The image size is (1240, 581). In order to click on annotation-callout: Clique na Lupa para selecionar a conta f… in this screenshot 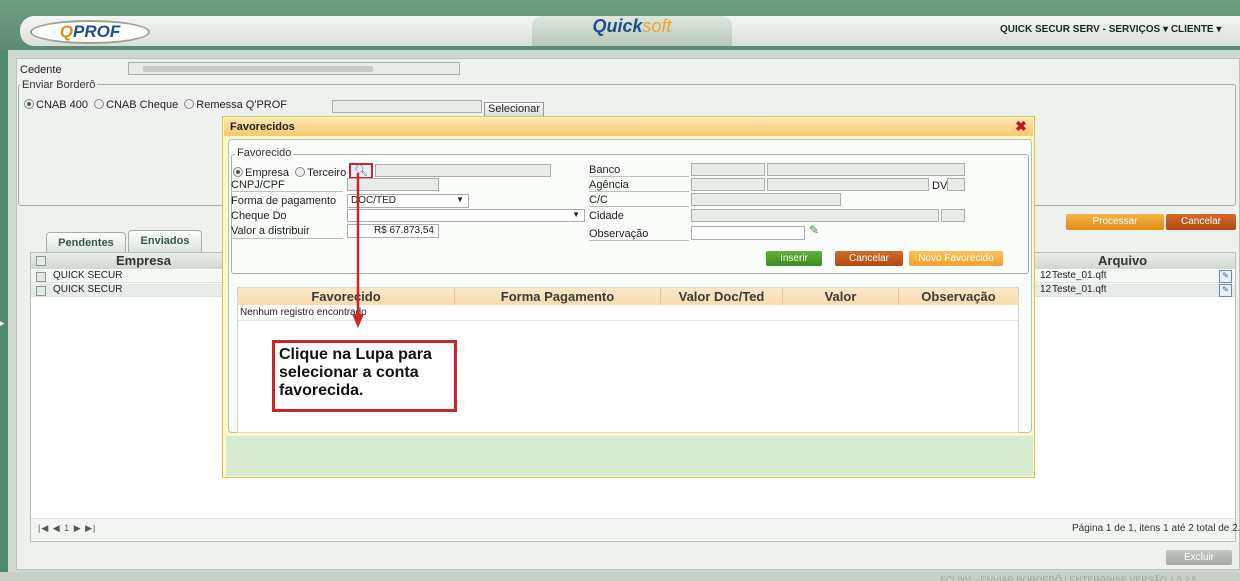, I will do `click(364, 376)`.